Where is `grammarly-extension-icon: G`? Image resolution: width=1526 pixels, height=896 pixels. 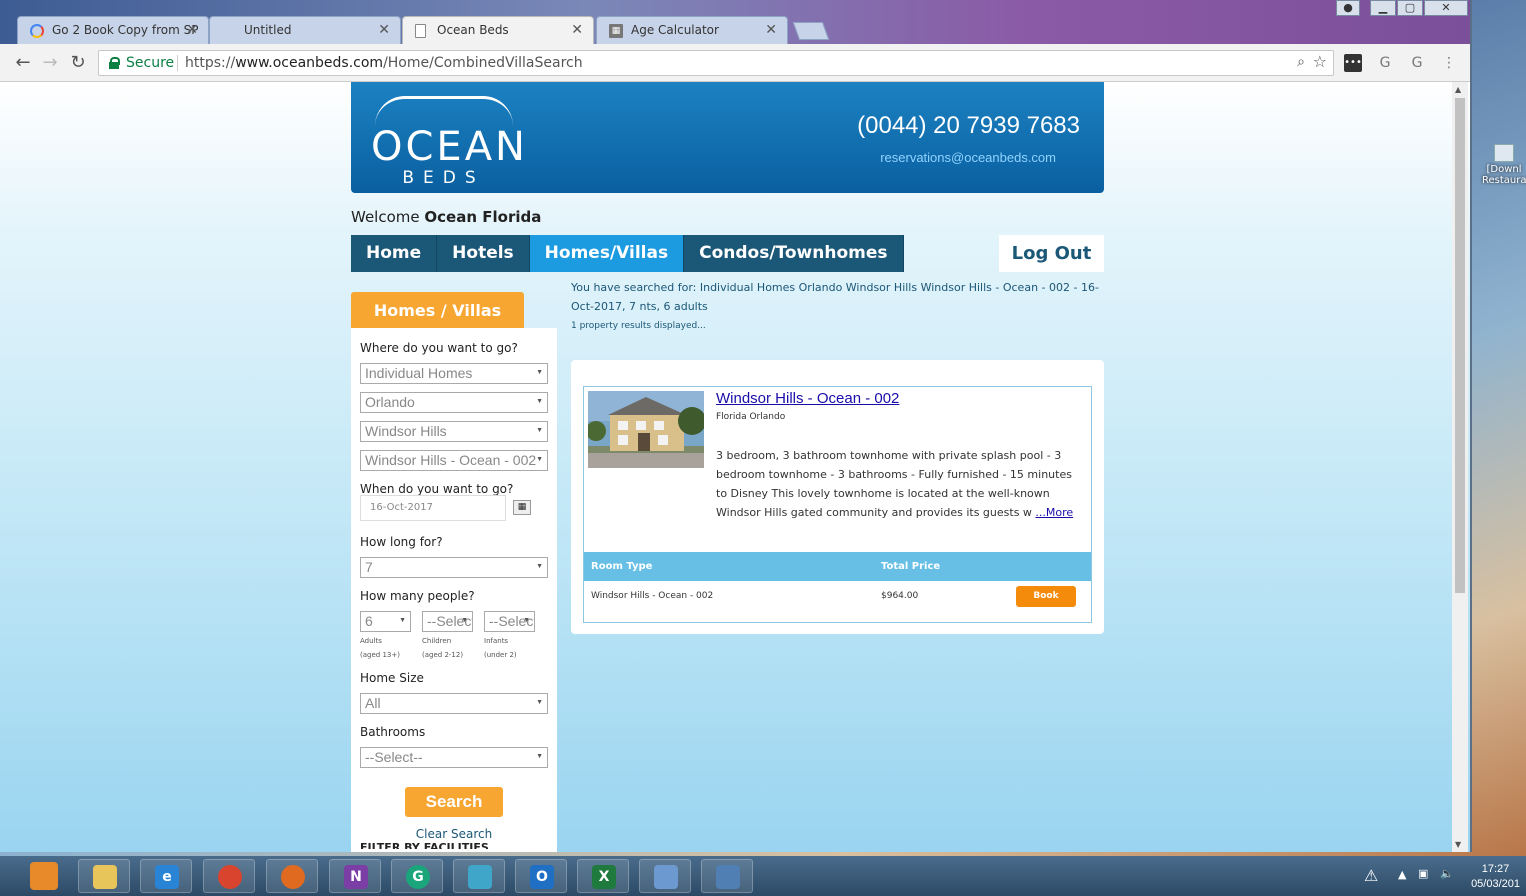 grammarly-extension-icon: G is located at coordinates (1385, 63).